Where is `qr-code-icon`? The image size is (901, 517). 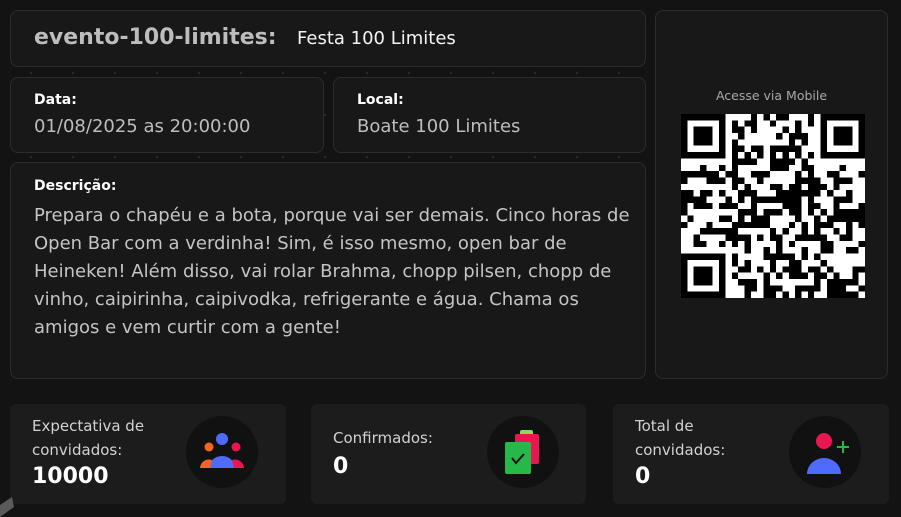
qr-code-icon is located at coordinates (773, 206).